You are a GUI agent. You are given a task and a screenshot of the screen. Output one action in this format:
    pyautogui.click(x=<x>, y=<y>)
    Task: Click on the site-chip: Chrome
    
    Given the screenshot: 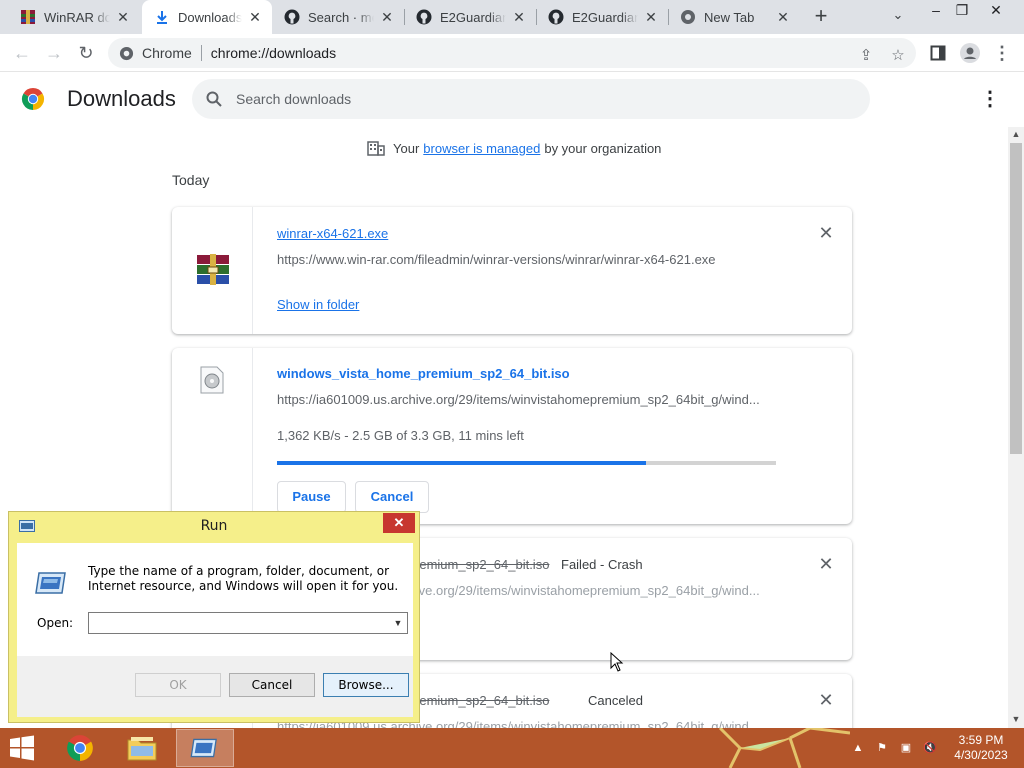 What is the action you would take?
    pyautogui.click(x=167, y=53)
    